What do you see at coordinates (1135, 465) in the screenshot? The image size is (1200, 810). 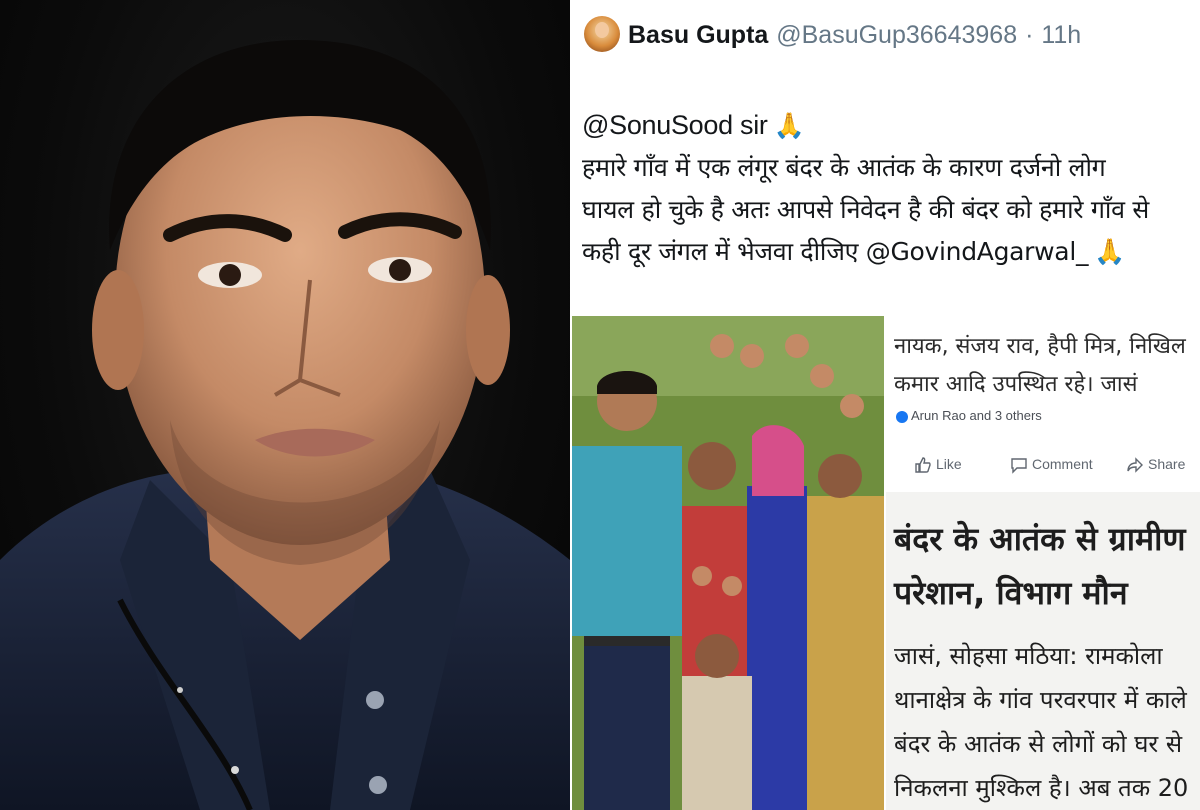 I see `share-icon` at bounding box center [1135, 465].